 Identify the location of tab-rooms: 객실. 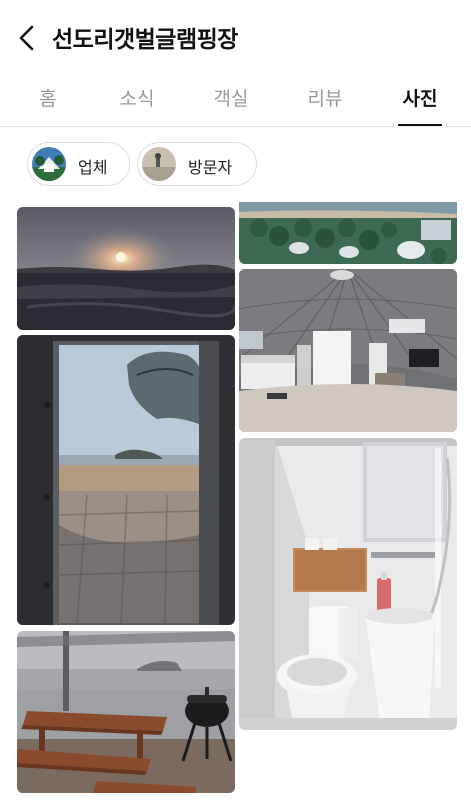
(231, 105).